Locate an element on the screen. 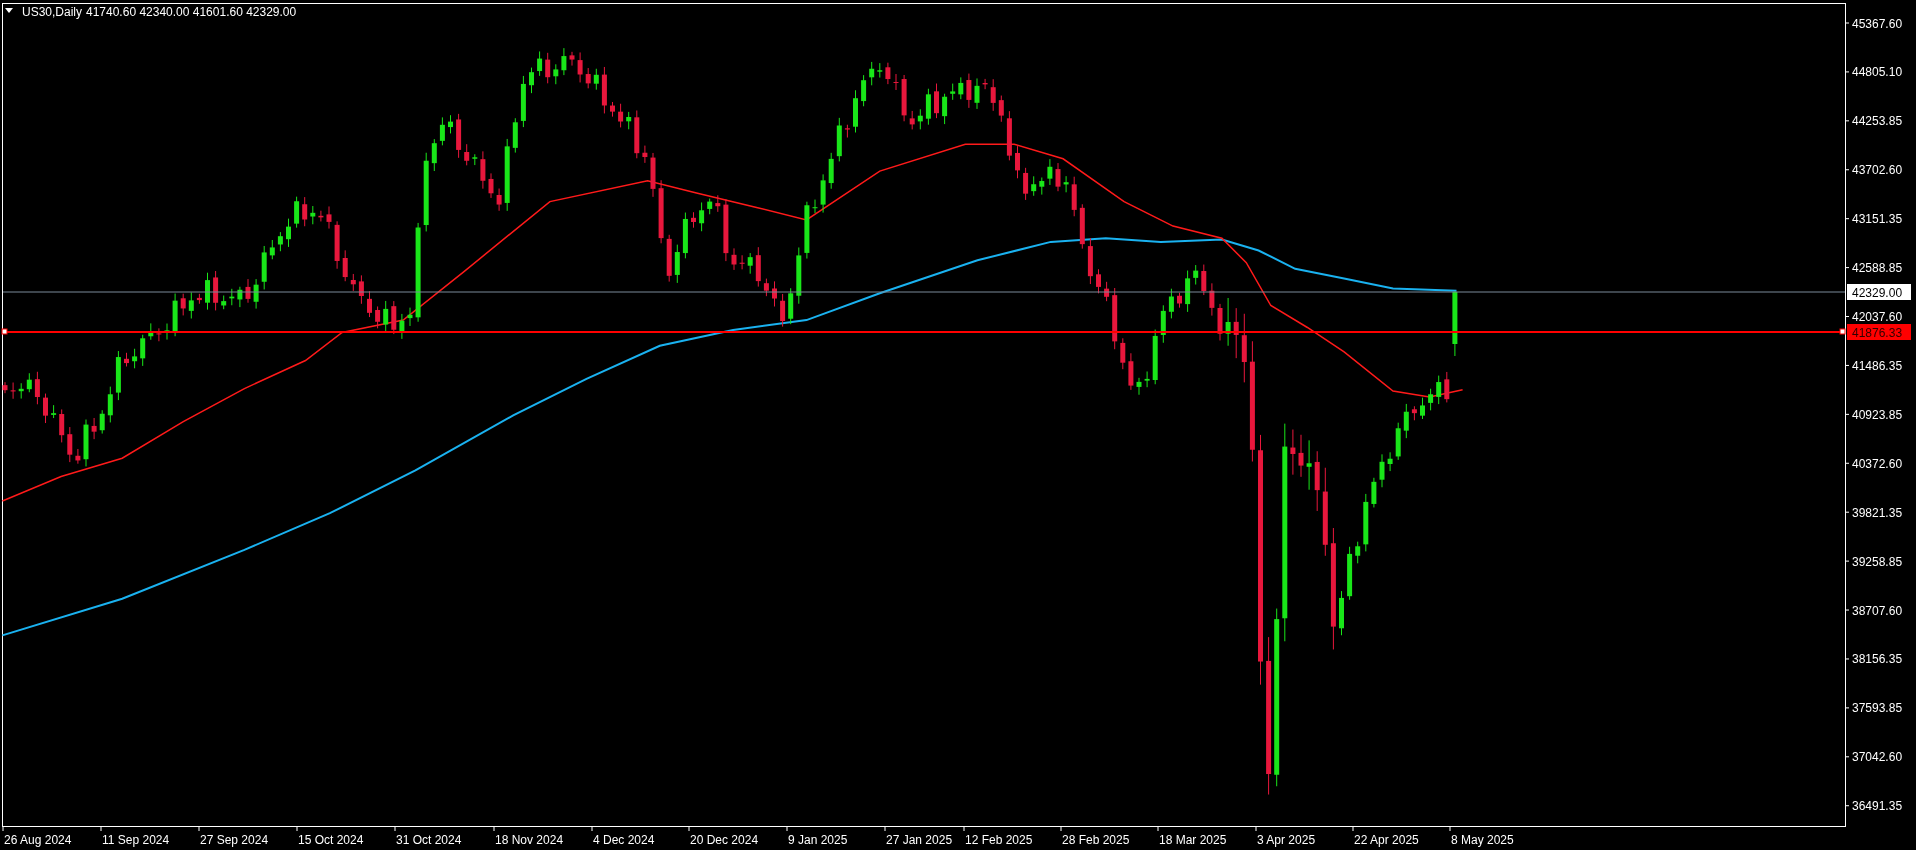 This screenshot has height=850, width=1916. date-axis-label: 18 Nov 2024 is located at coordinates (529, 840).